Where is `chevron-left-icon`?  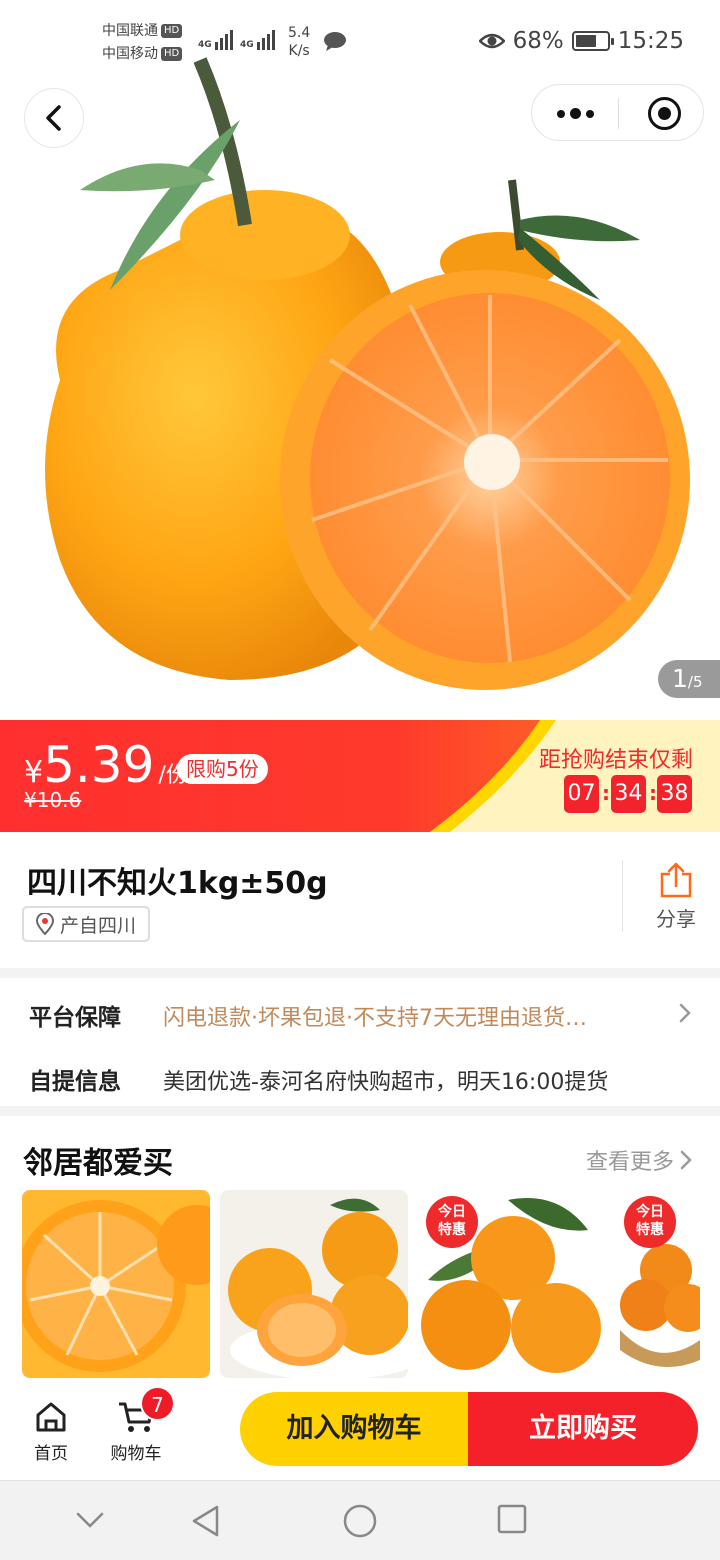 chevron-left-icon is located at coordinates (53, 118).